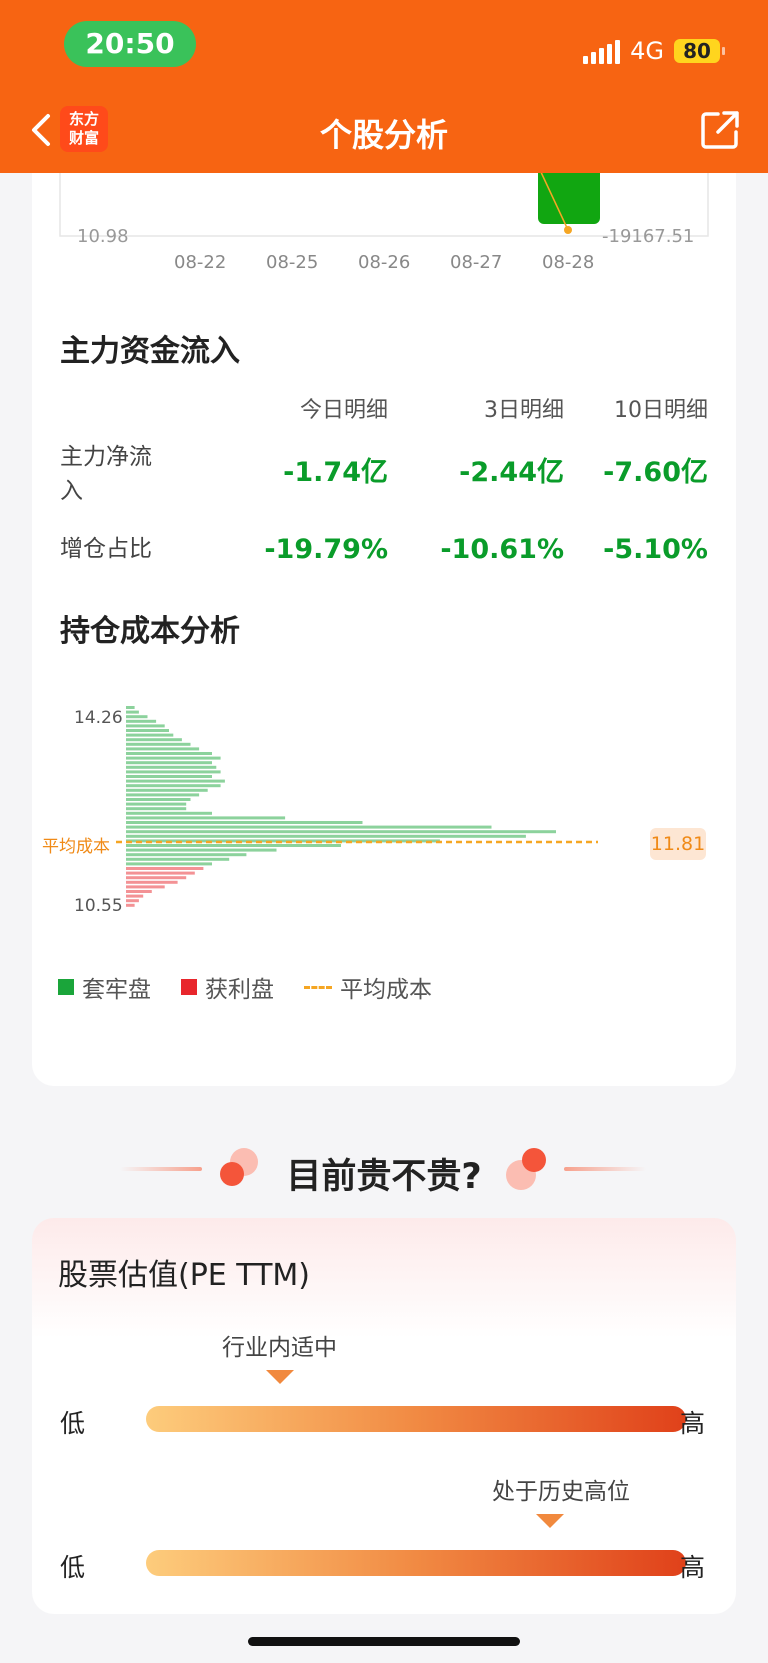  What do you see at coordinates (602, 51) in the screenshot?
I see `signal-icon` at bounding box center [602, 51].